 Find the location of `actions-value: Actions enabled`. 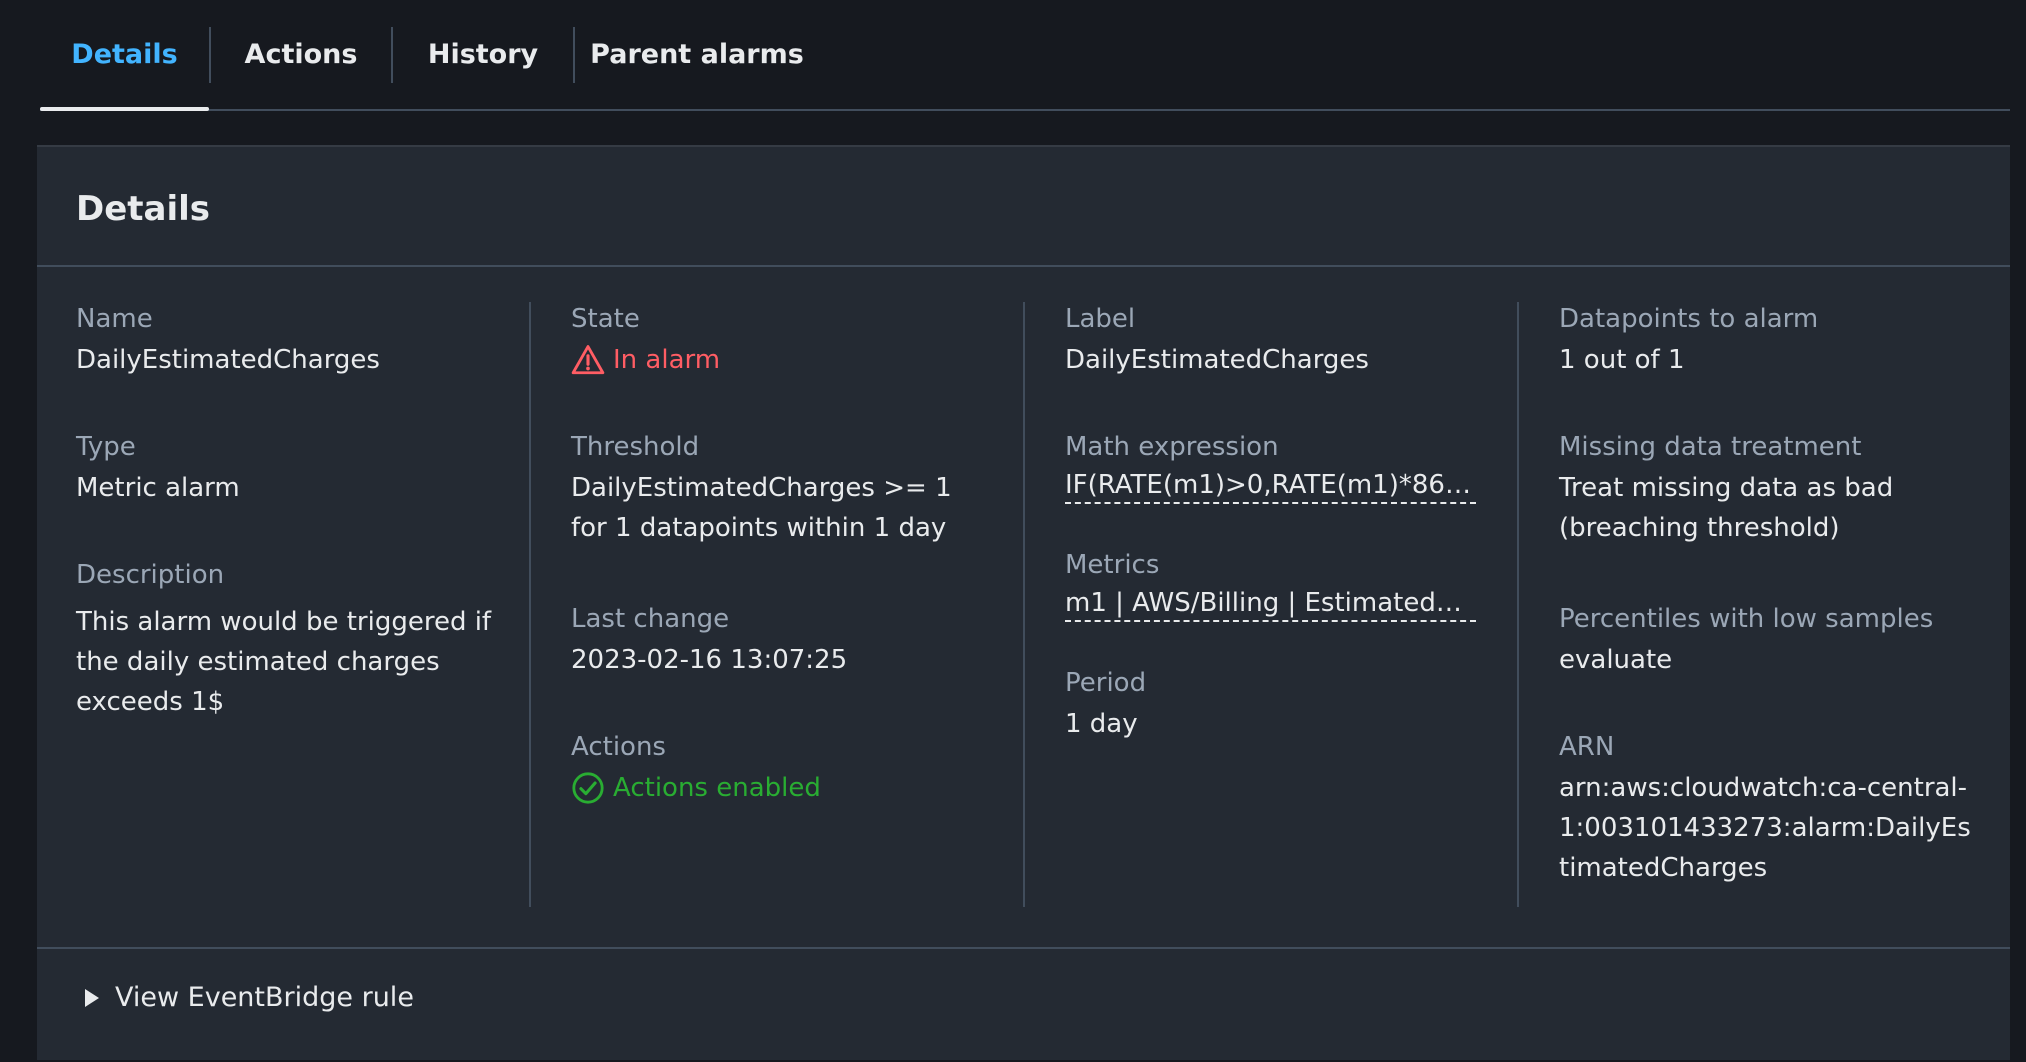

actions-value: Actions enabled is located at coordinates (717, 788).